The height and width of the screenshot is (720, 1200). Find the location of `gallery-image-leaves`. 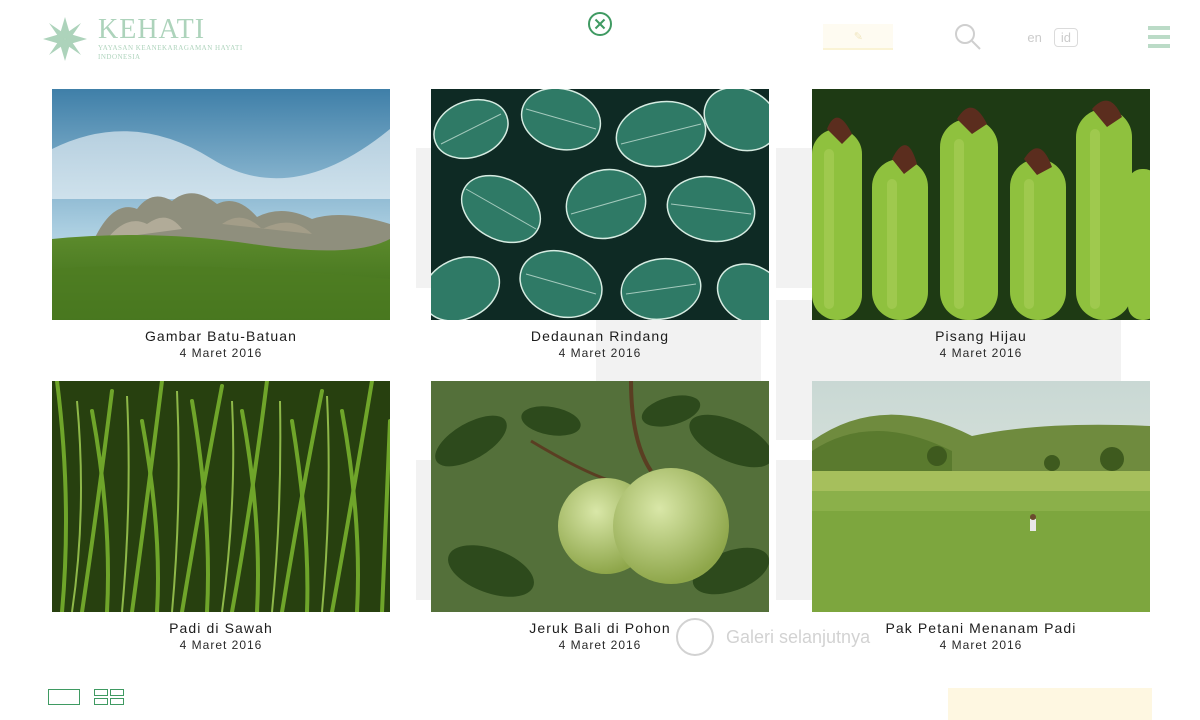

gallery-image-leaves is located at coordinates (600, 204).